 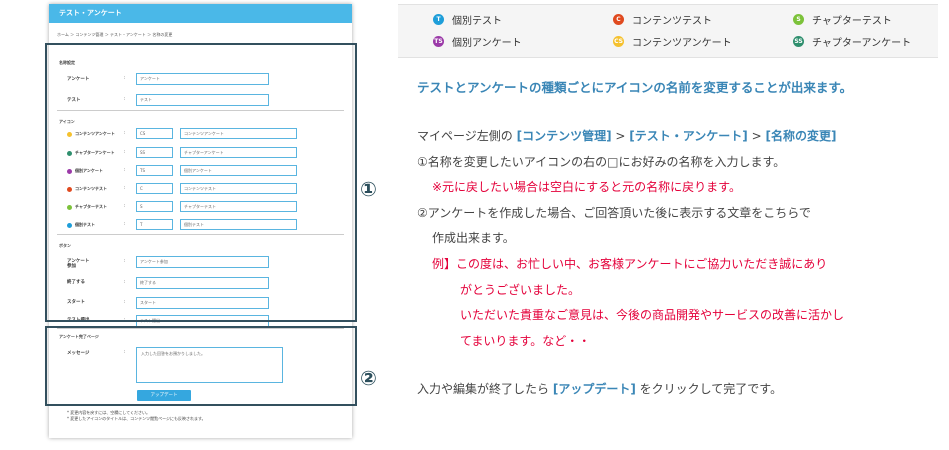 What do you see at coordinates (618, 41) in the screenshot?
I see `legend-icon: CS` at bounding box center [618, 41].